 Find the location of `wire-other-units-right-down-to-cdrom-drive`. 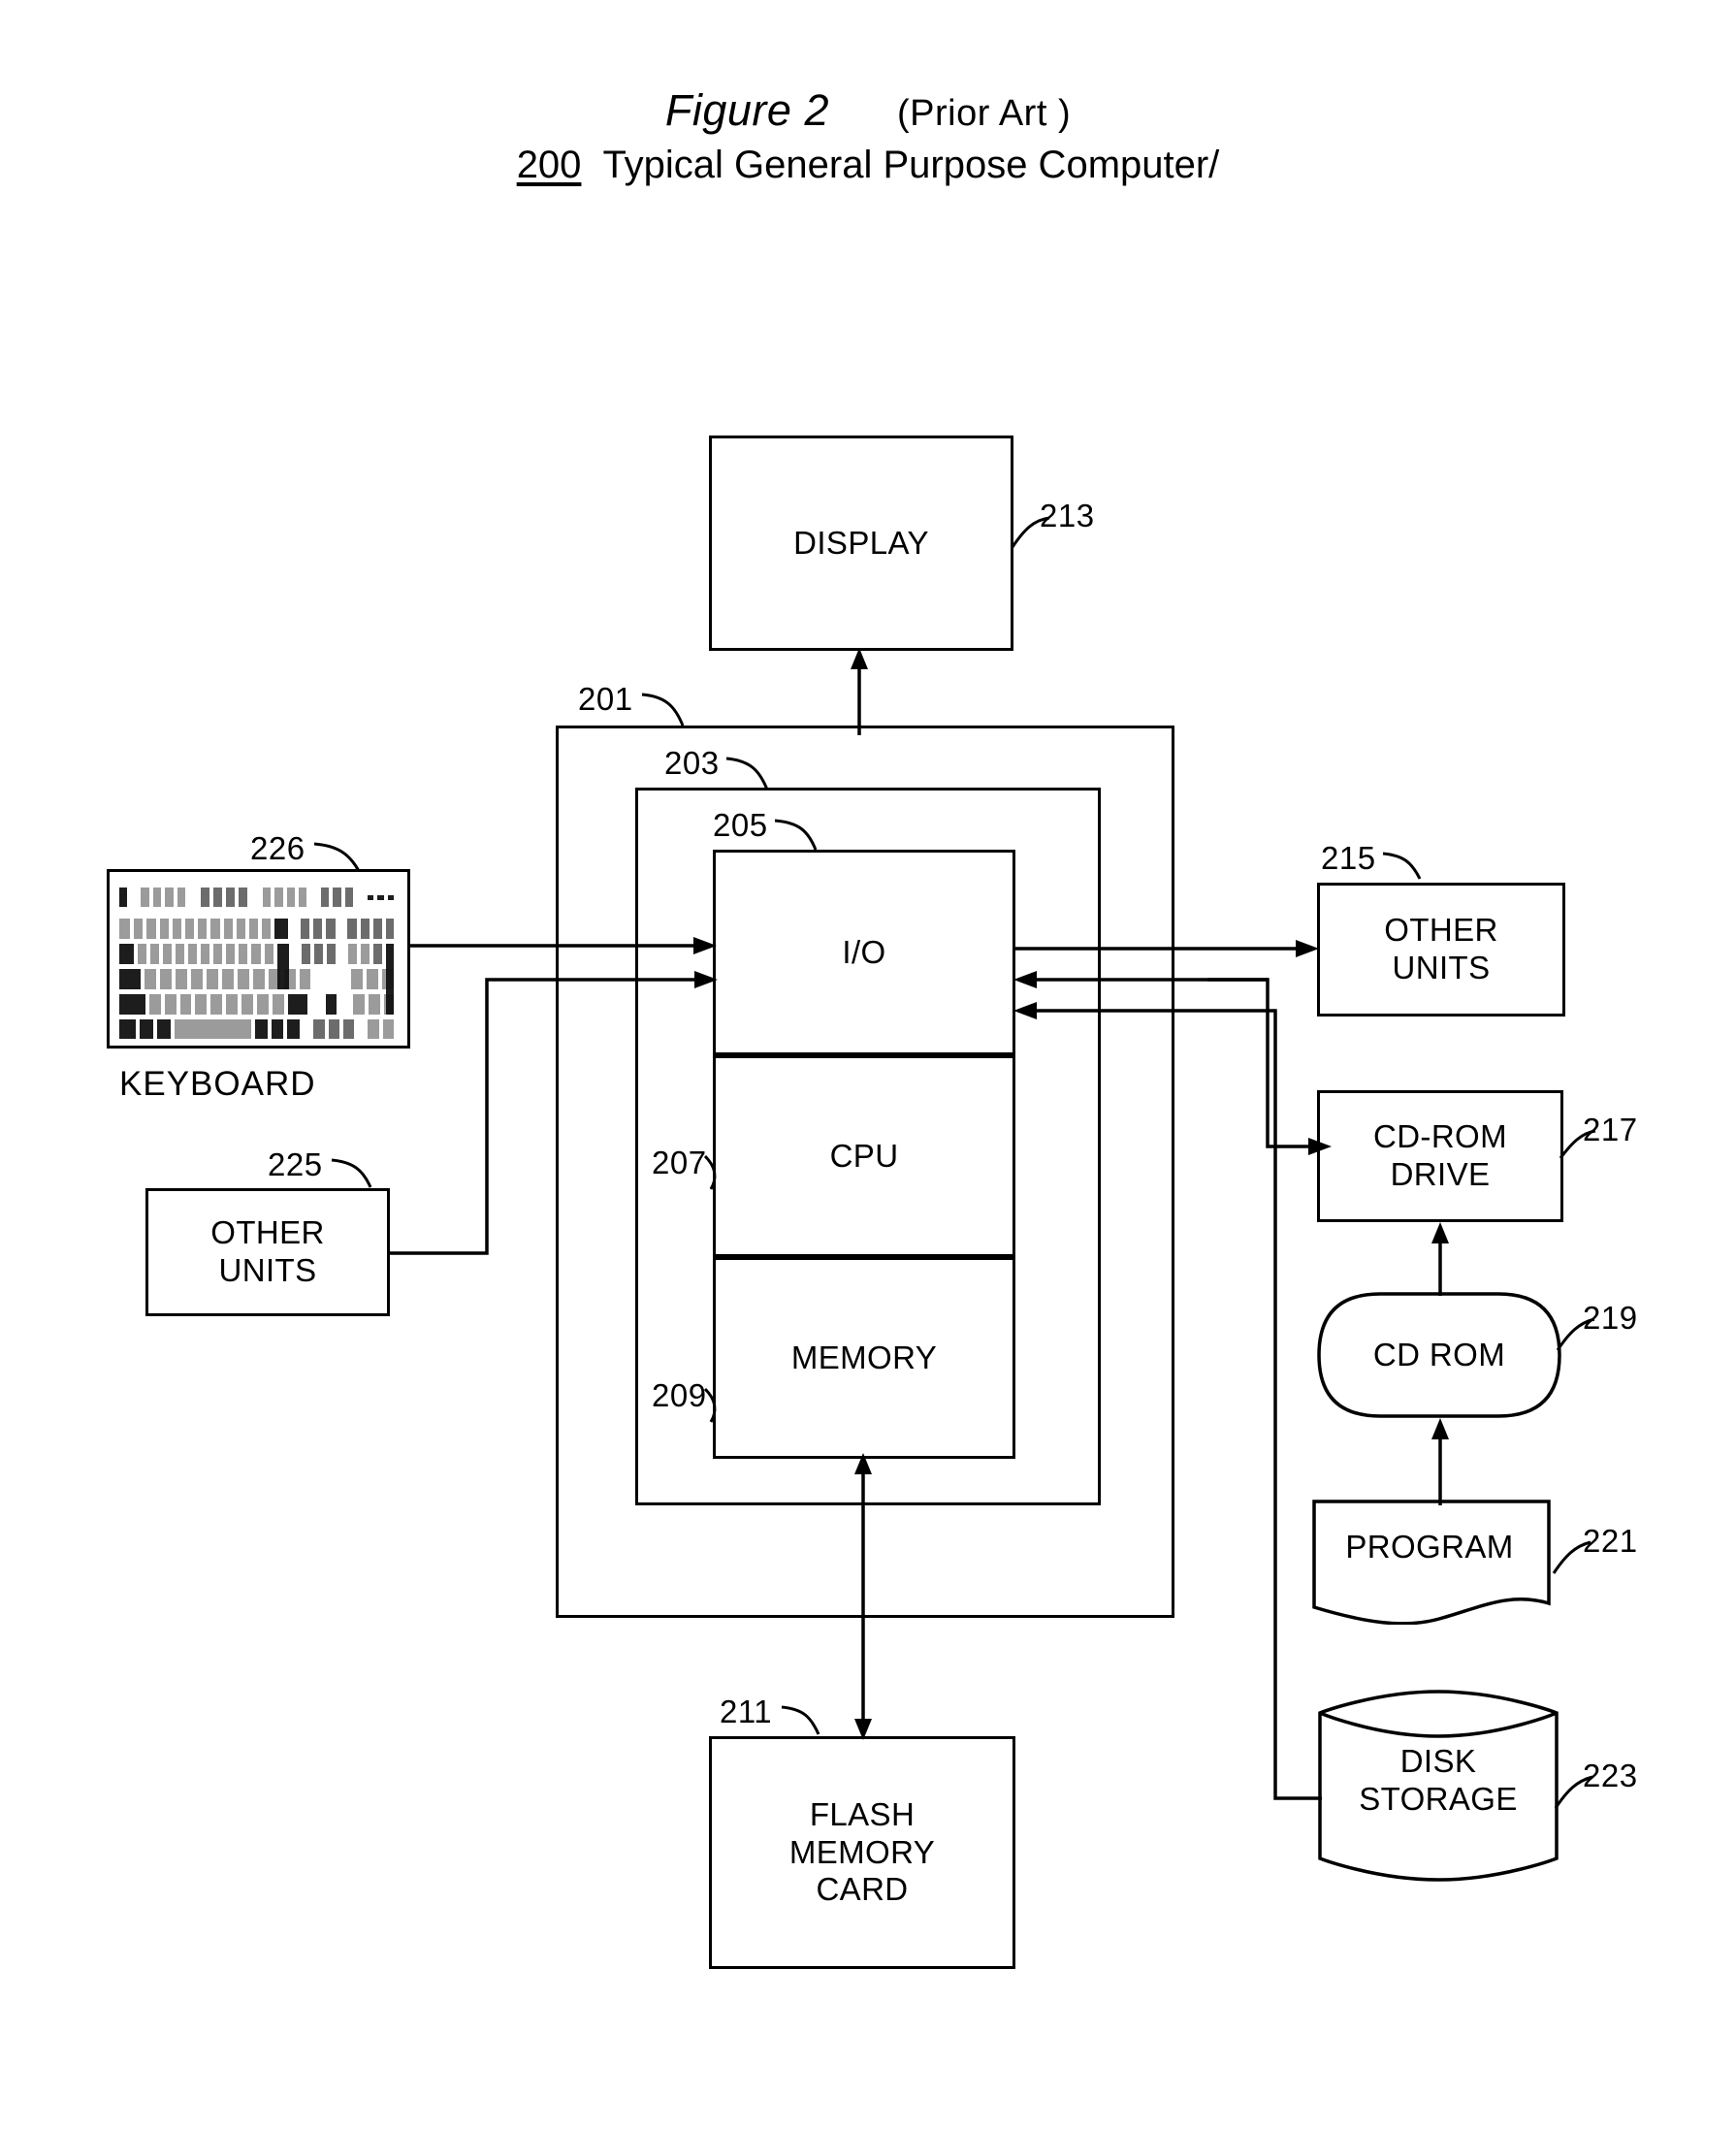

wire-other-units-right-down-to-cdrom-drive is located at coordinates (1269, 1066).